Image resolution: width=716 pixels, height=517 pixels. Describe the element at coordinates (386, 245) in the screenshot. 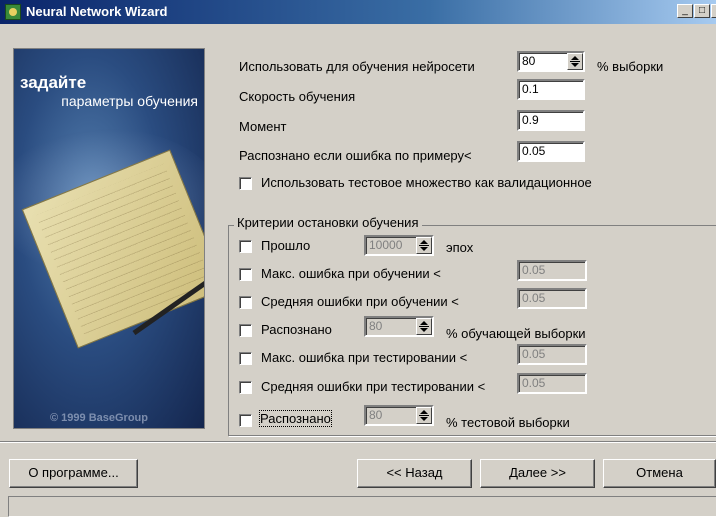

I see `epochs-value: 10000` at that location.